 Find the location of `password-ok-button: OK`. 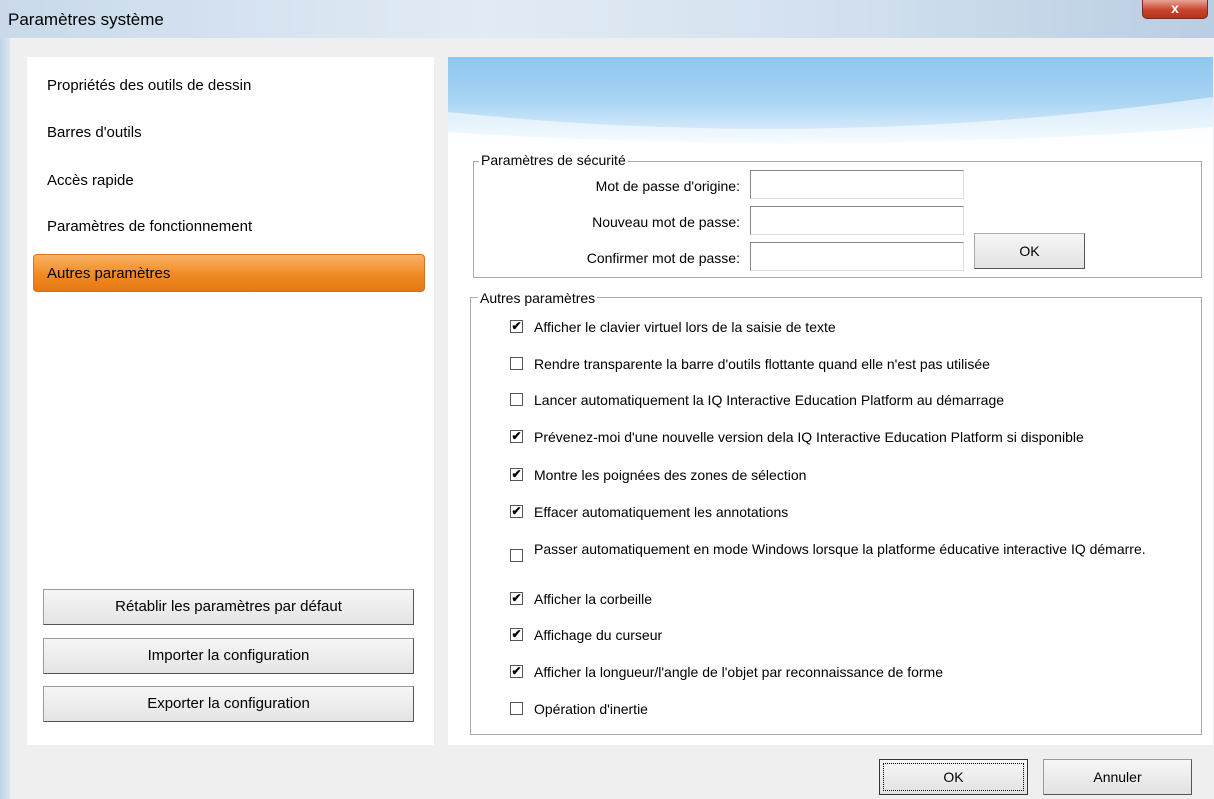

password-ok-button: OK is located at coordinates (1029, 251).